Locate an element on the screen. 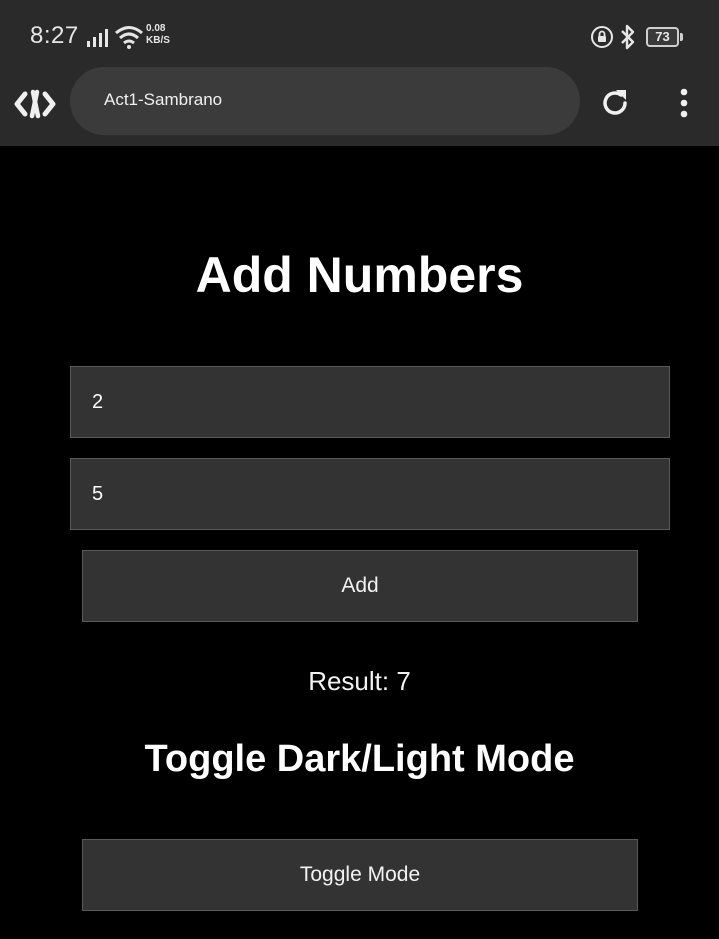 This screenshot has height=939, width=719. status-bar: 8:27 0.08 KB/S 73 is located at coordinates (359, 32).